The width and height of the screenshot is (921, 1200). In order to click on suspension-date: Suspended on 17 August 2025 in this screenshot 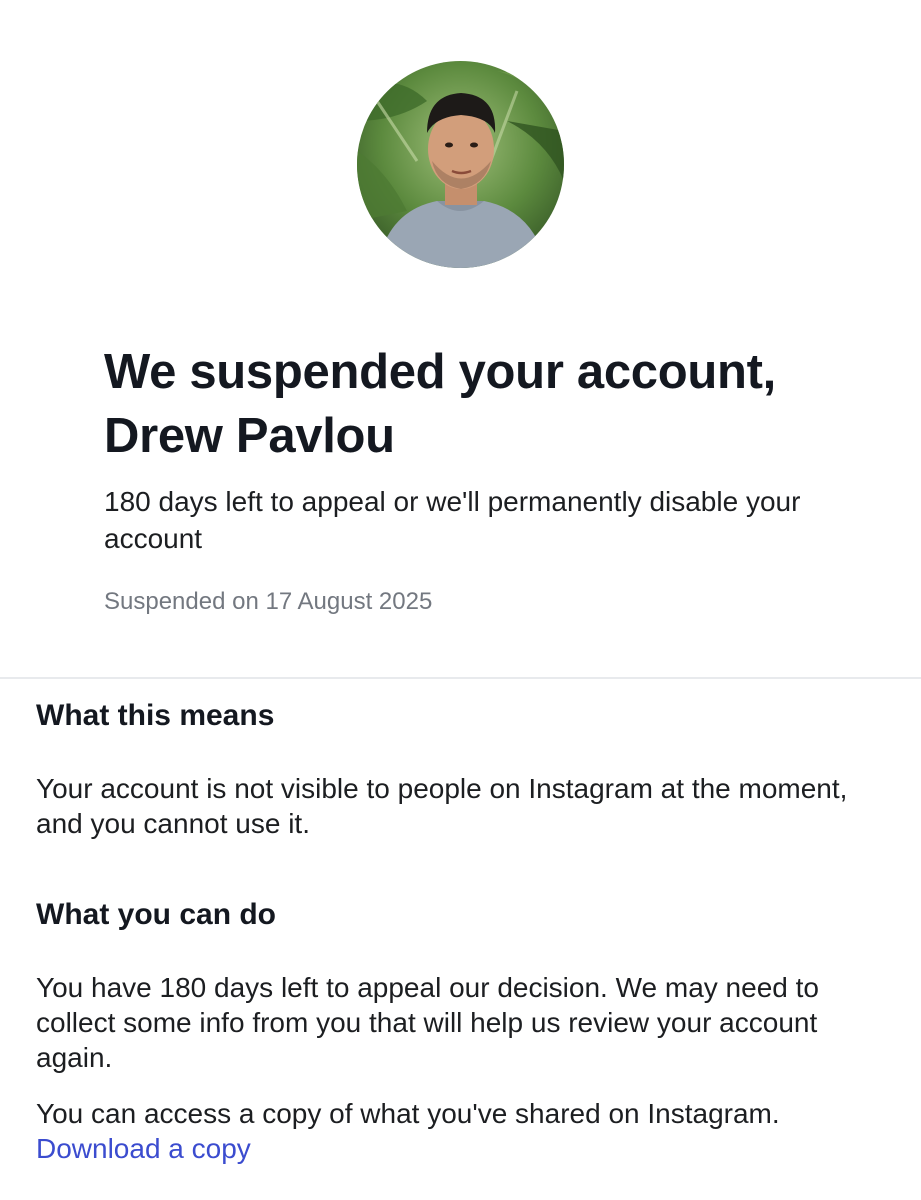, I will do `click(268, 601)`.